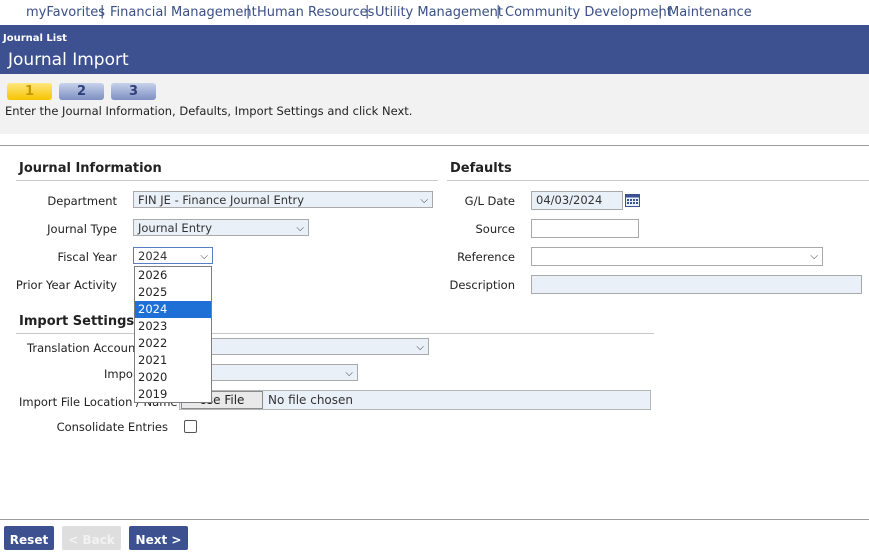  I want to click on consolidate-entries-checkbox, so click(190, 426).